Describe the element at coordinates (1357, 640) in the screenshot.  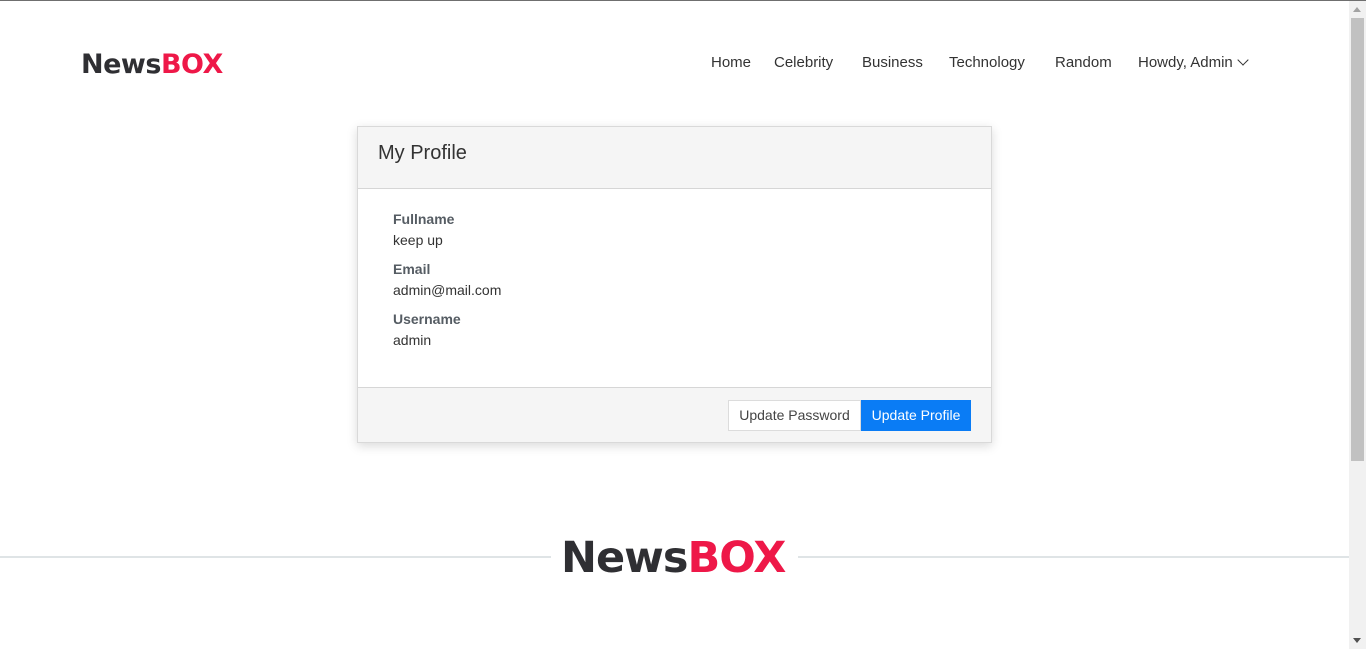
I see `scroll-down-arrow-icon` at that location.